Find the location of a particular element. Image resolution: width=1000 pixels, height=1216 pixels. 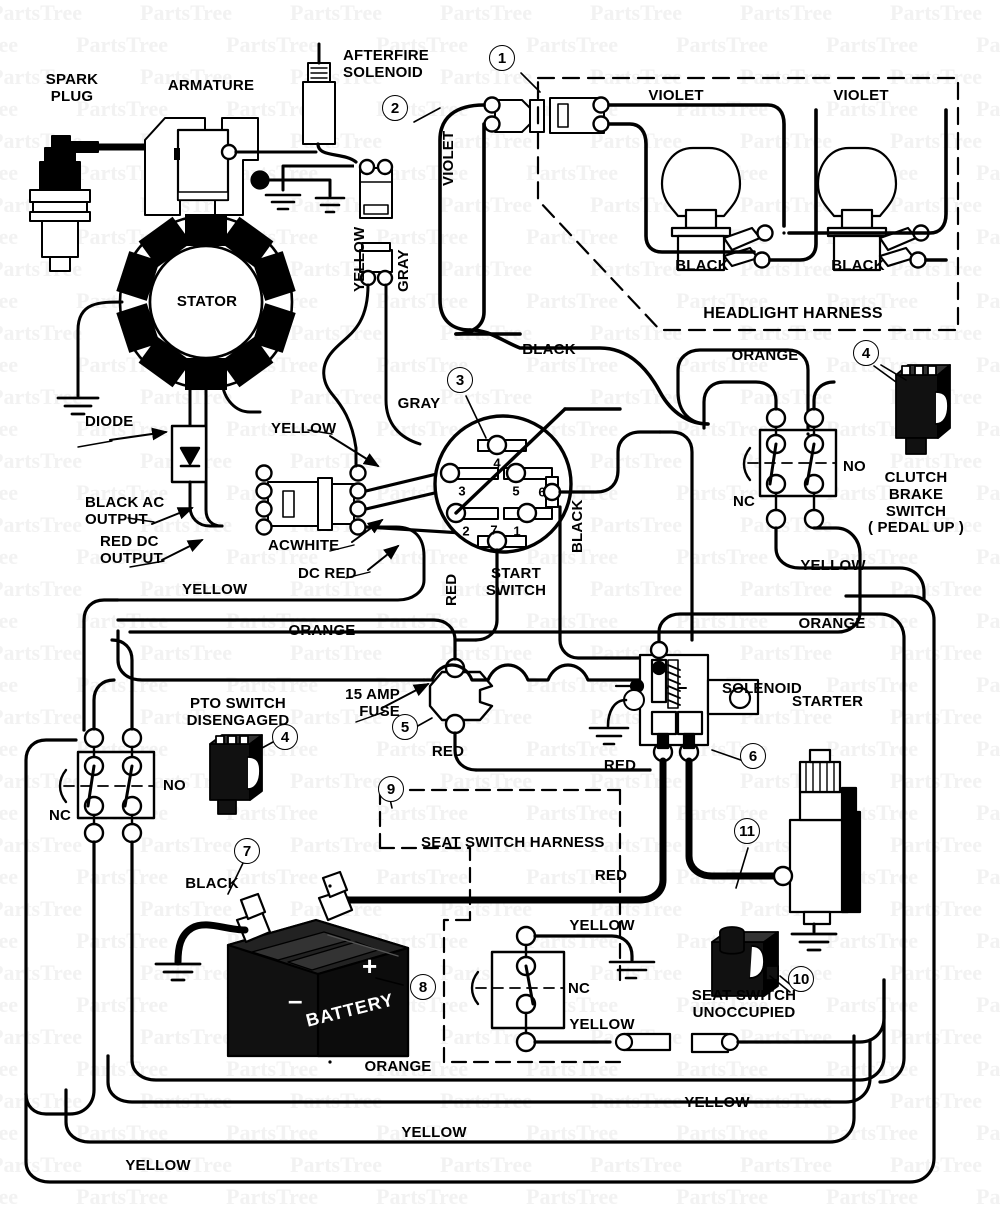

pto-switch-pictorial is located at coordinates (236, 774).